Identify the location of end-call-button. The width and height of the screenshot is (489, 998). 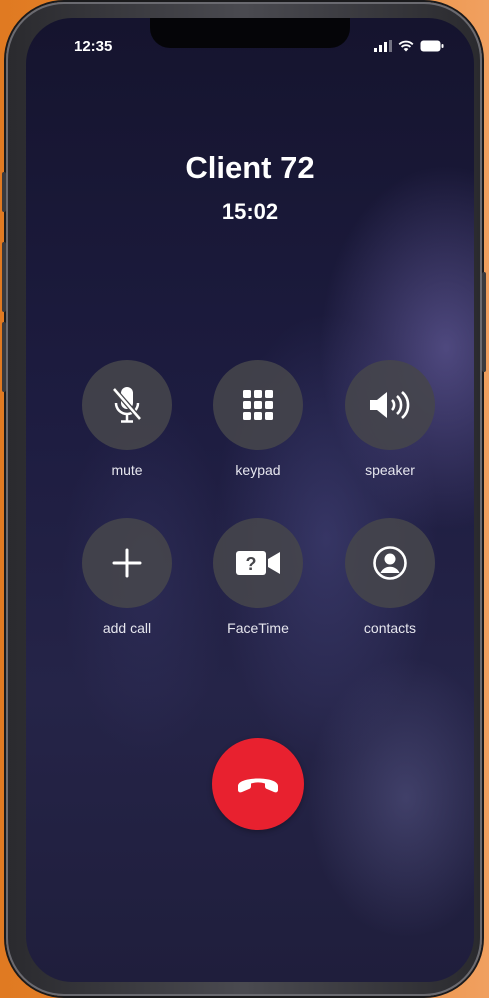
(258, 784).